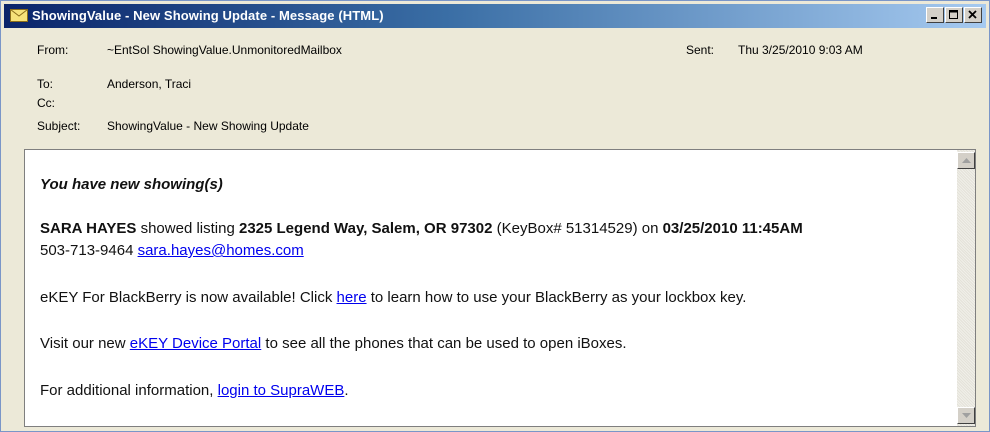 This screenshot has height=432, width=990. I want to click on heading-text: You have new showing(s), so click(131, 184).